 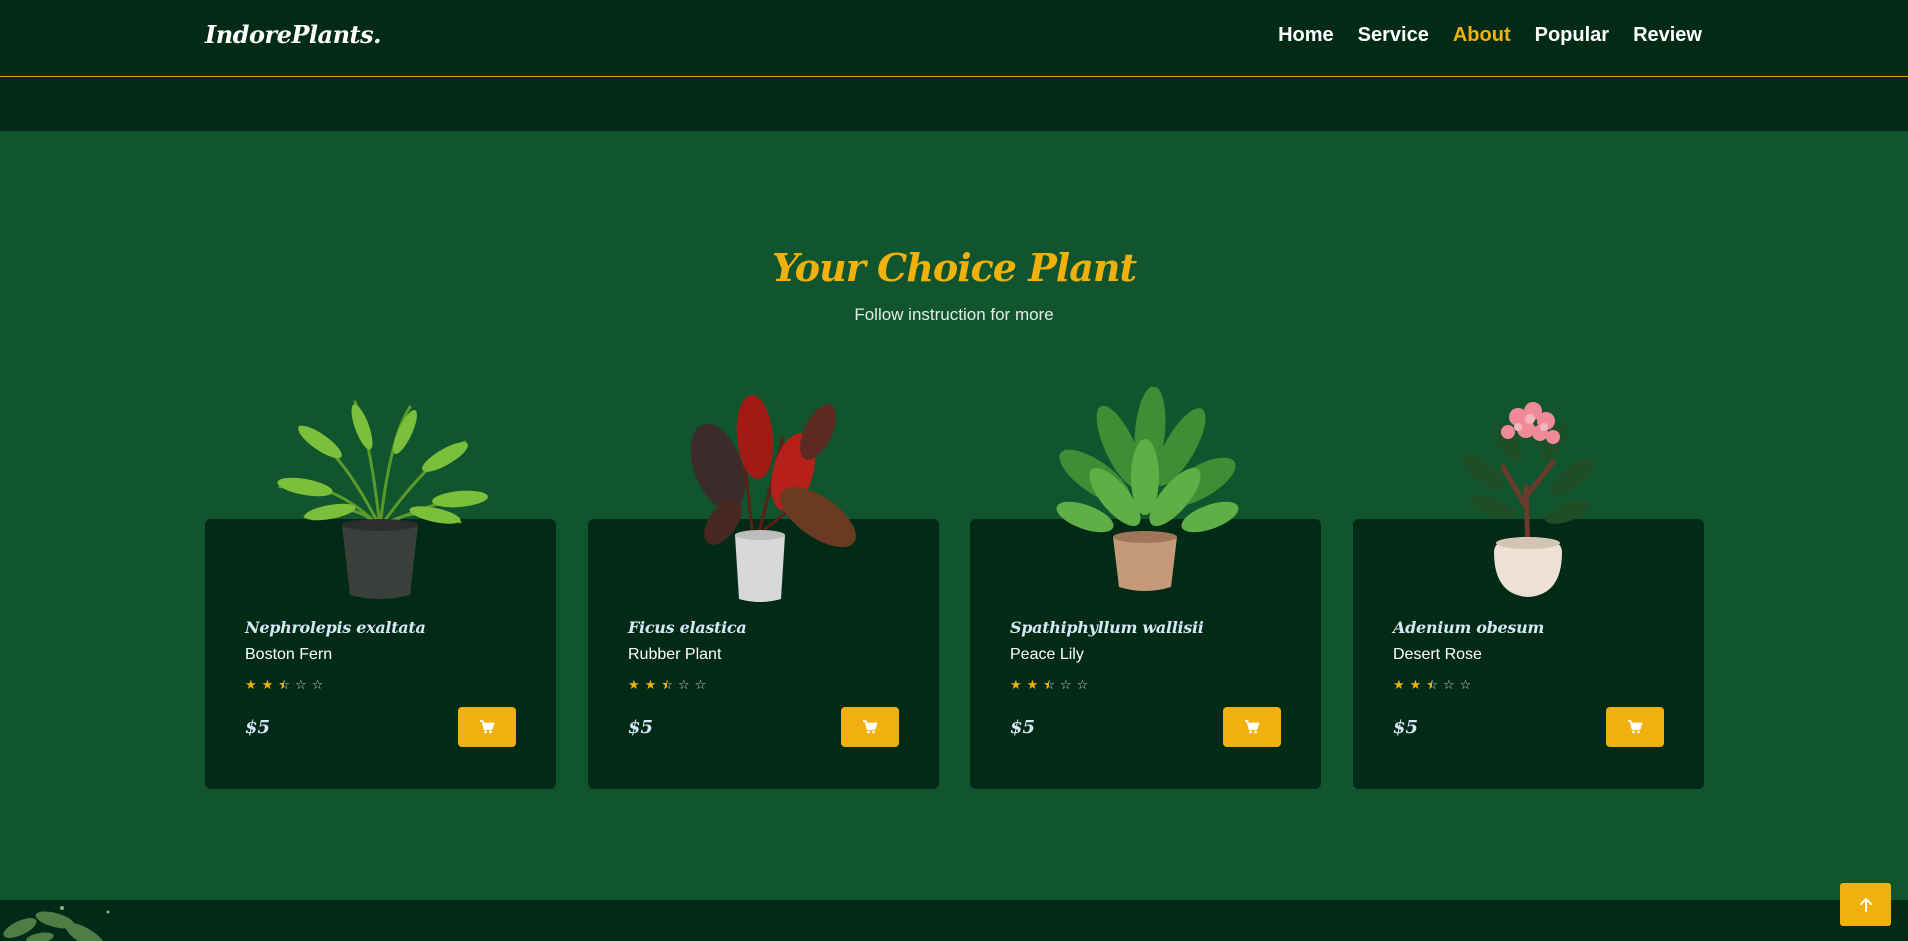 What do you see at coordinates (1393, 35) in the screenshot?
I see `nav-service: Service` at bounding box center [1393, 35].